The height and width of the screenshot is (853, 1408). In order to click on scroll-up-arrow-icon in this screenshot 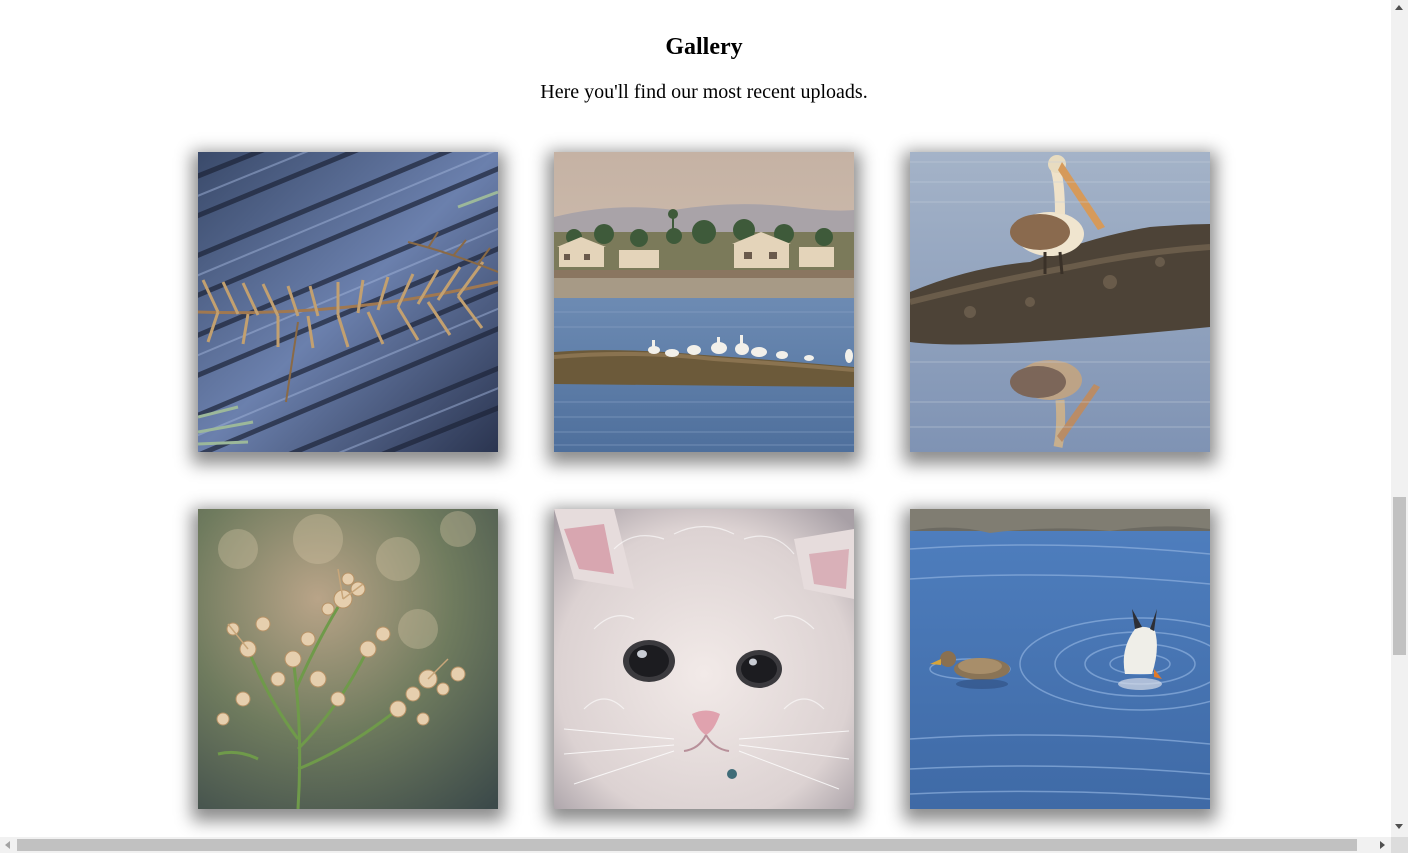, I will do `click(1399, 7)`.